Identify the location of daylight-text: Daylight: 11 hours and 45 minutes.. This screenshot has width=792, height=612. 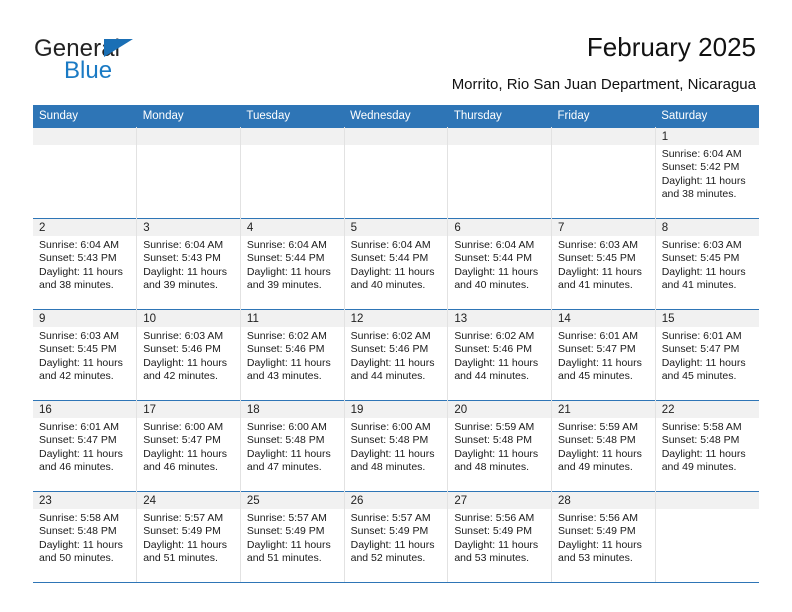
(703, 369).